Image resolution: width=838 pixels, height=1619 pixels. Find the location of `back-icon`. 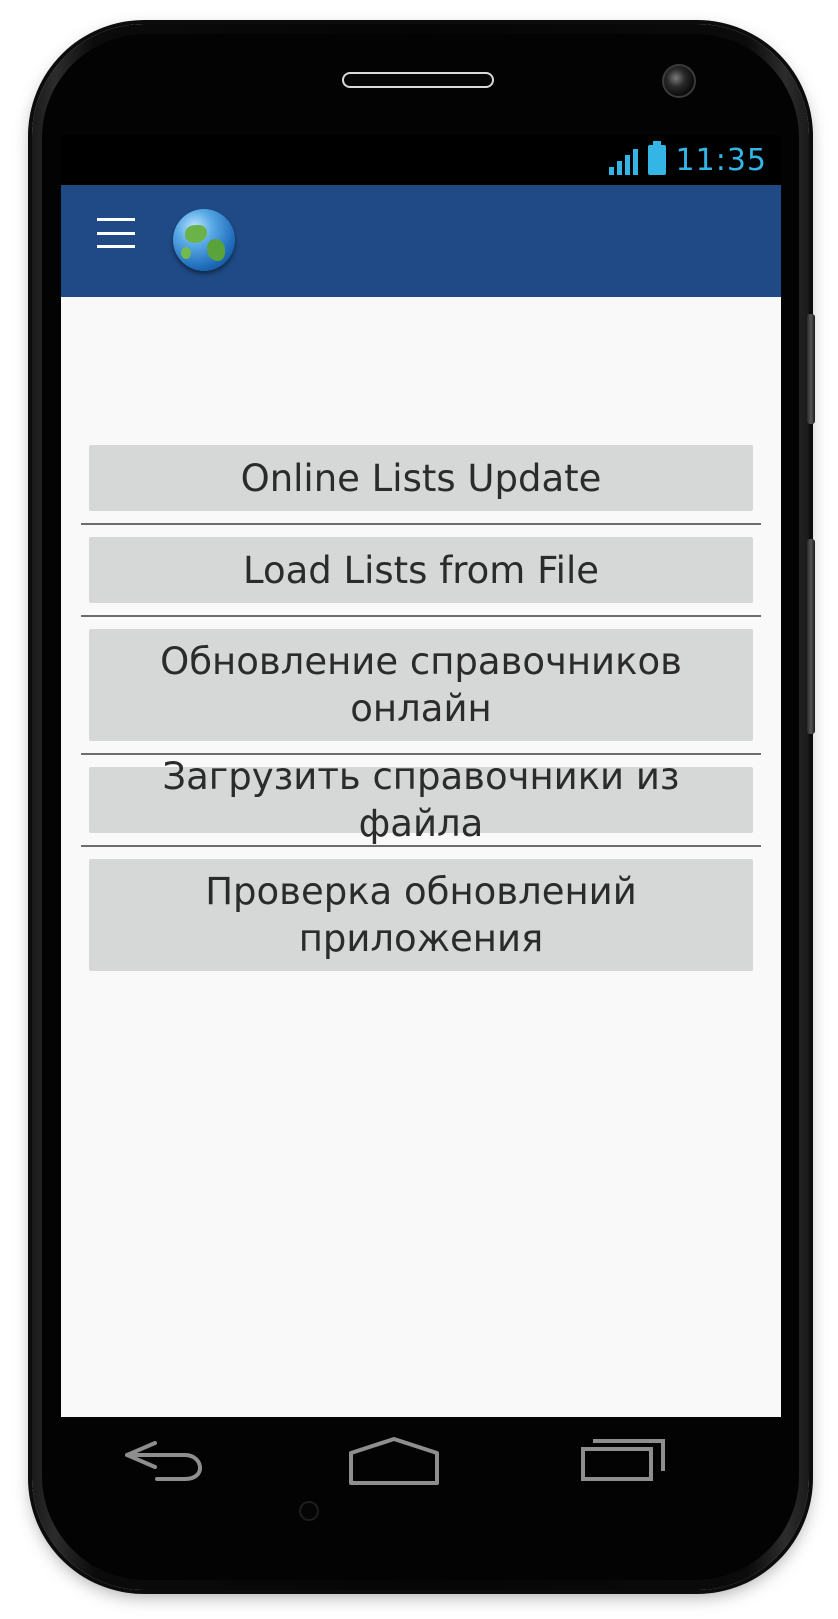

back-icon is located at coordinates (167, 1464).